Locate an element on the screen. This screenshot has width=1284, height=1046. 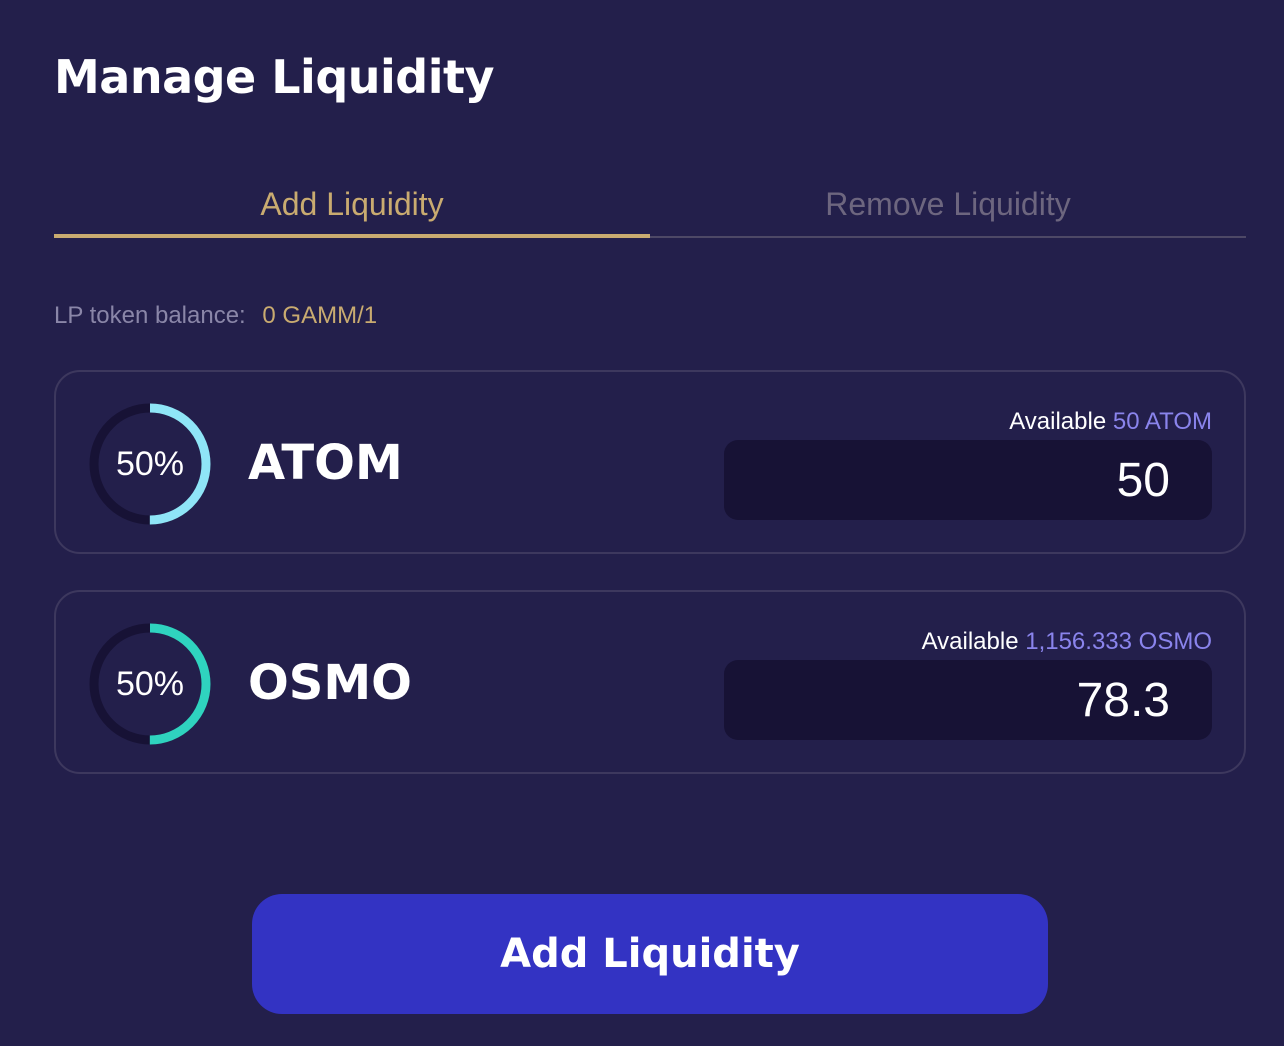
lp-token-balance: LP token balance: 0 GAMM/1 is located at coordinates (215, 316).